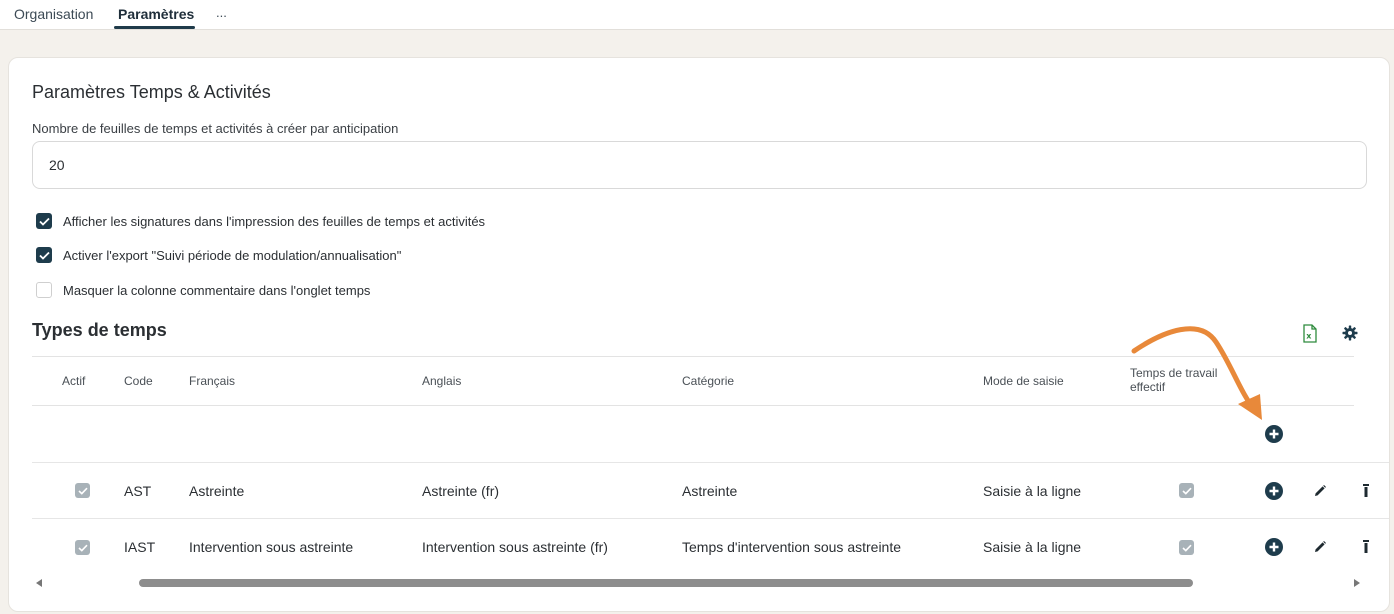 Image resolution: width=1394 pixels, height=614 pixels. I want to click on checkbox-hide-comment, so click(44, 290).